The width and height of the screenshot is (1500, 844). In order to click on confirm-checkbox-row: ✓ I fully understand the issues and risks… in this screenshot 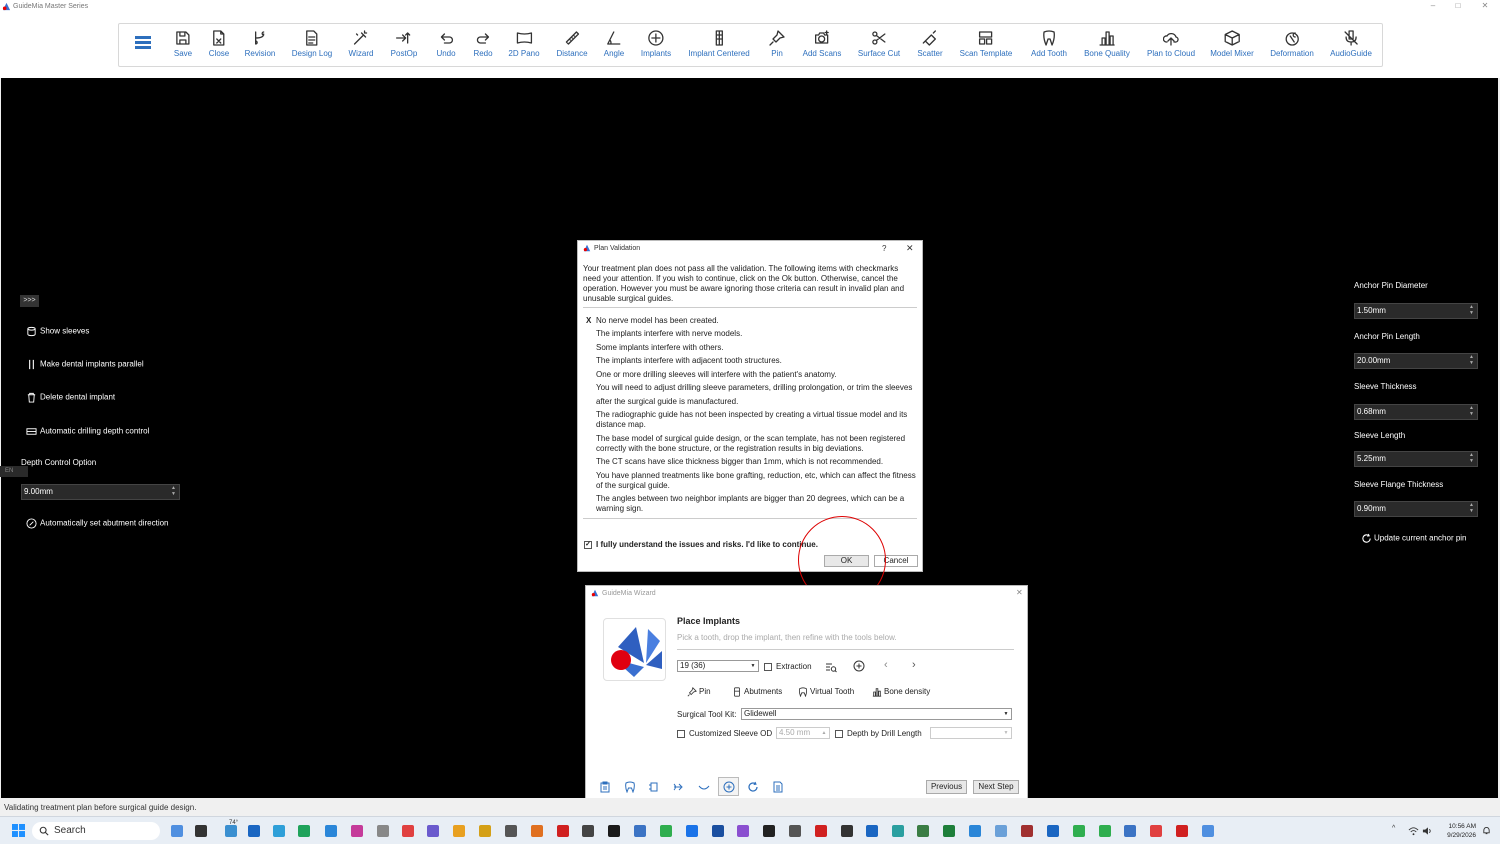, I will do `click(701, 544)`.